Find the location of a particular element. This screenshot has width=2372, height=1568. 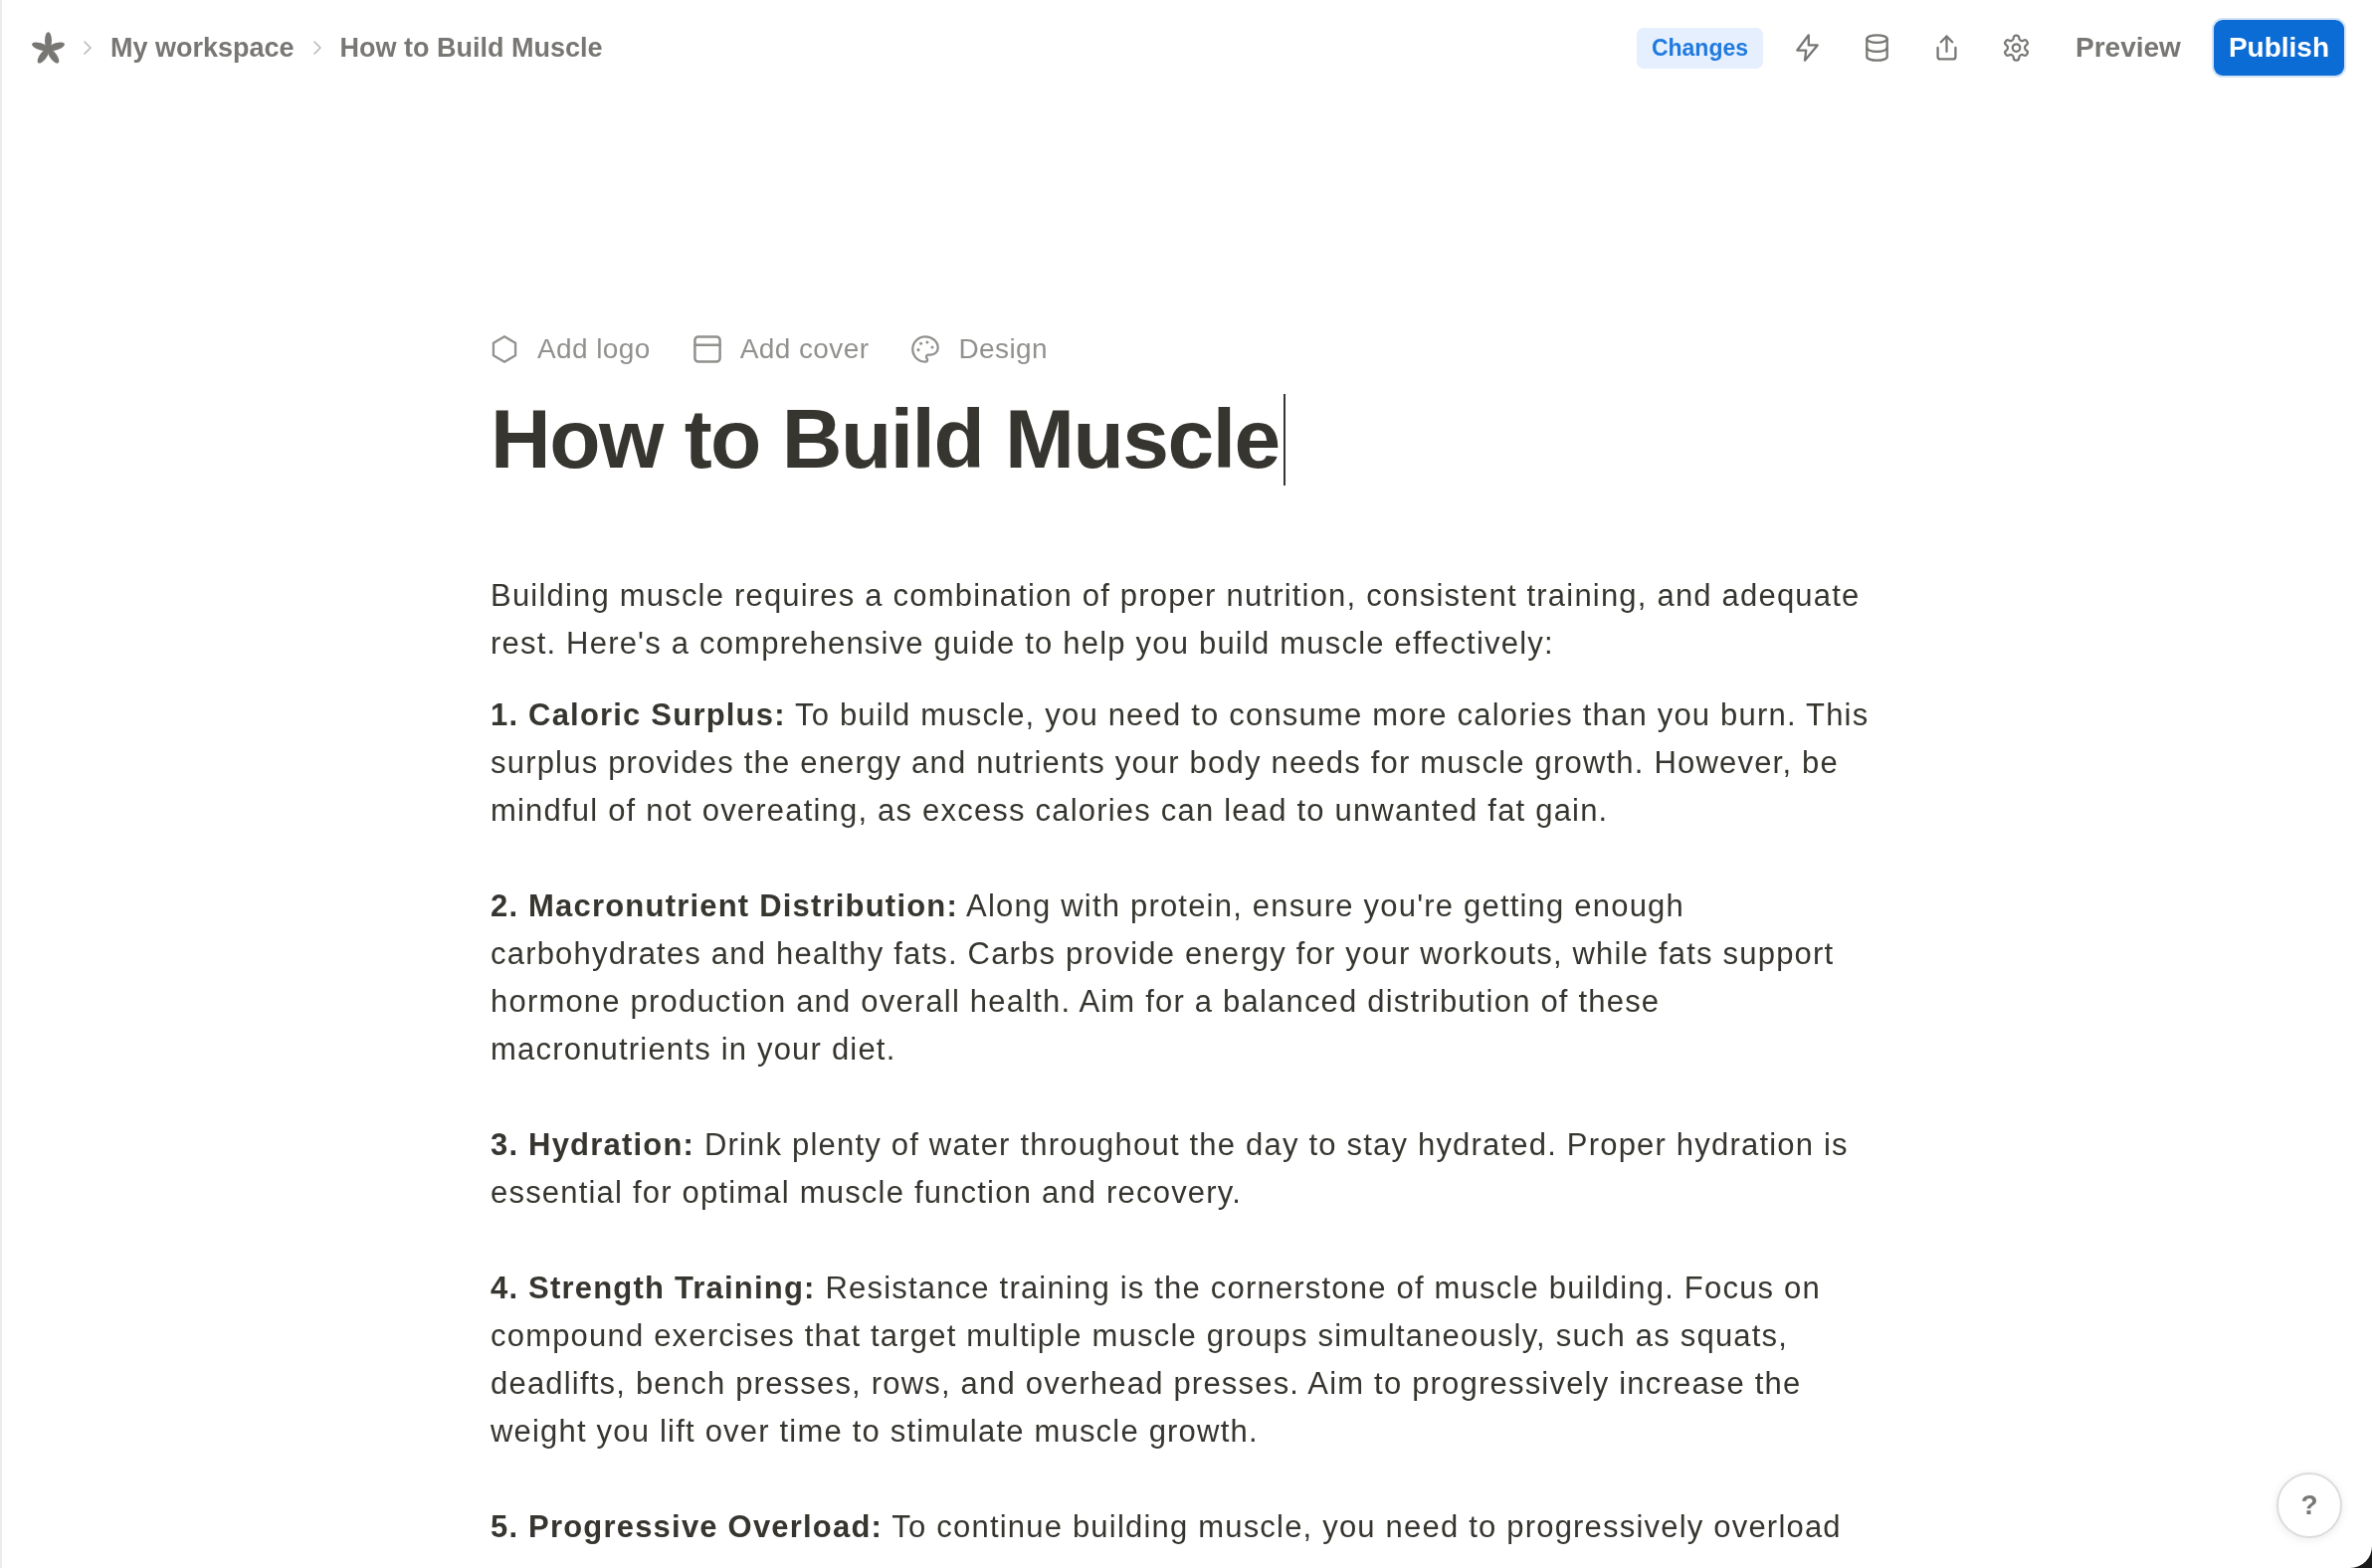

lightning-icon is located at coordinates (1807, 48).